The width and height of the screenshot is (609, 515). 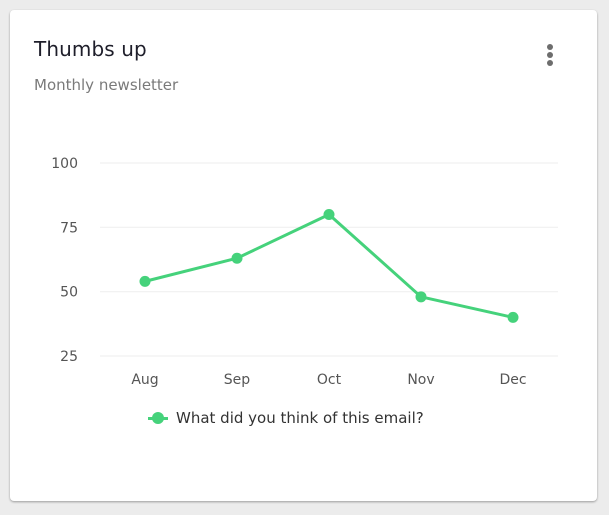 What do you see at coordinates (69, 357) in the screenshot?
I see `y-tick-label: 25` at bounding box center [69, 357].